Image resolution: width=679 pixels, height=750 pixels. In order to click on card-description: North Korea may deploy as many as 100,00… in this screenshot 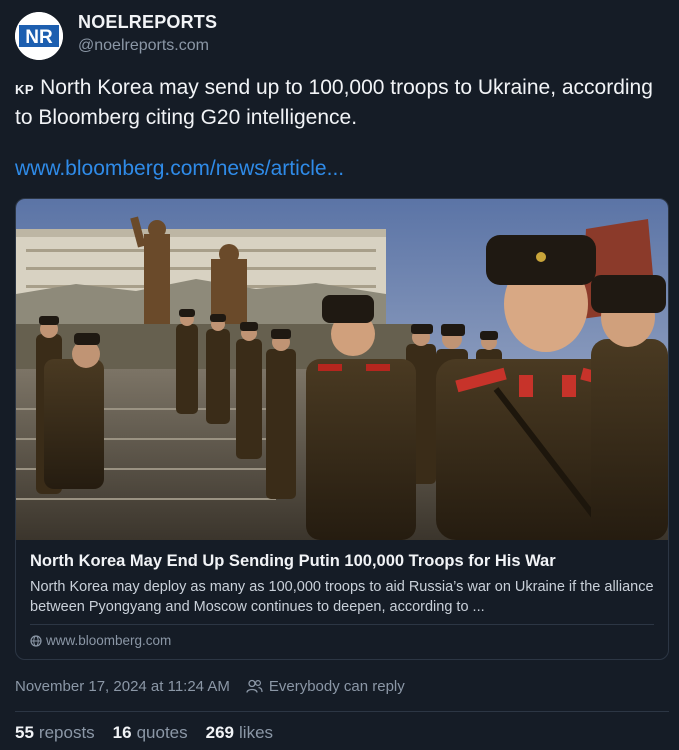, I will do `click(342, 597)`.